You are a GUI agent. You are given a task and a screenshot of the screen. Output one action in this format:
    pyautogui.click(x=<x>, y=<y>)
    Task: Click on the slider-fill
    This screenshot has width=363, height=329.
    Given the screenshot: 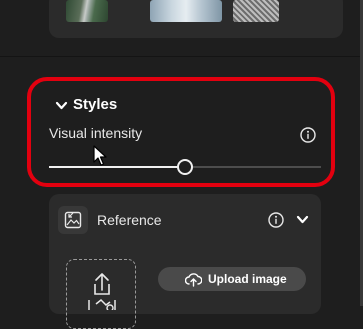 What is the action you would take?
    pyautogui.click(x=117, y=167)
    